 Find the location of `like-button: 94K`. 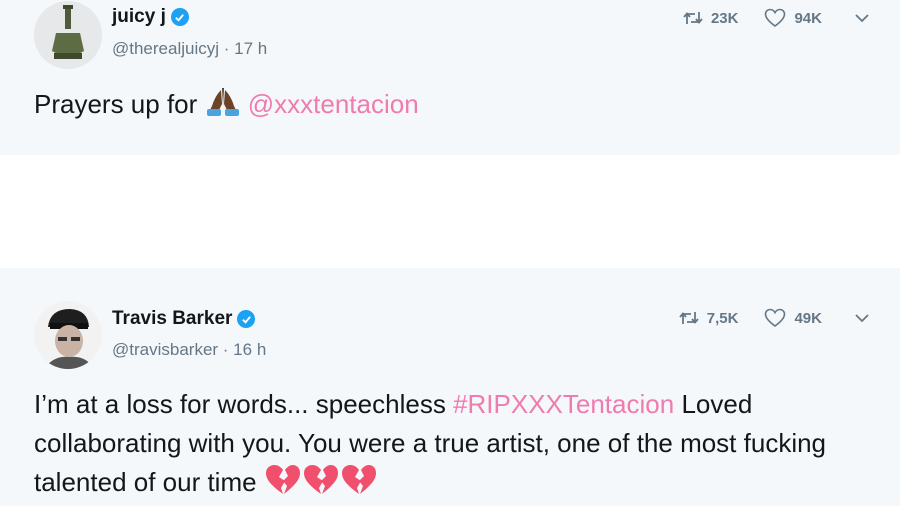

like-button: 94K is located at coordinates (793, 18).